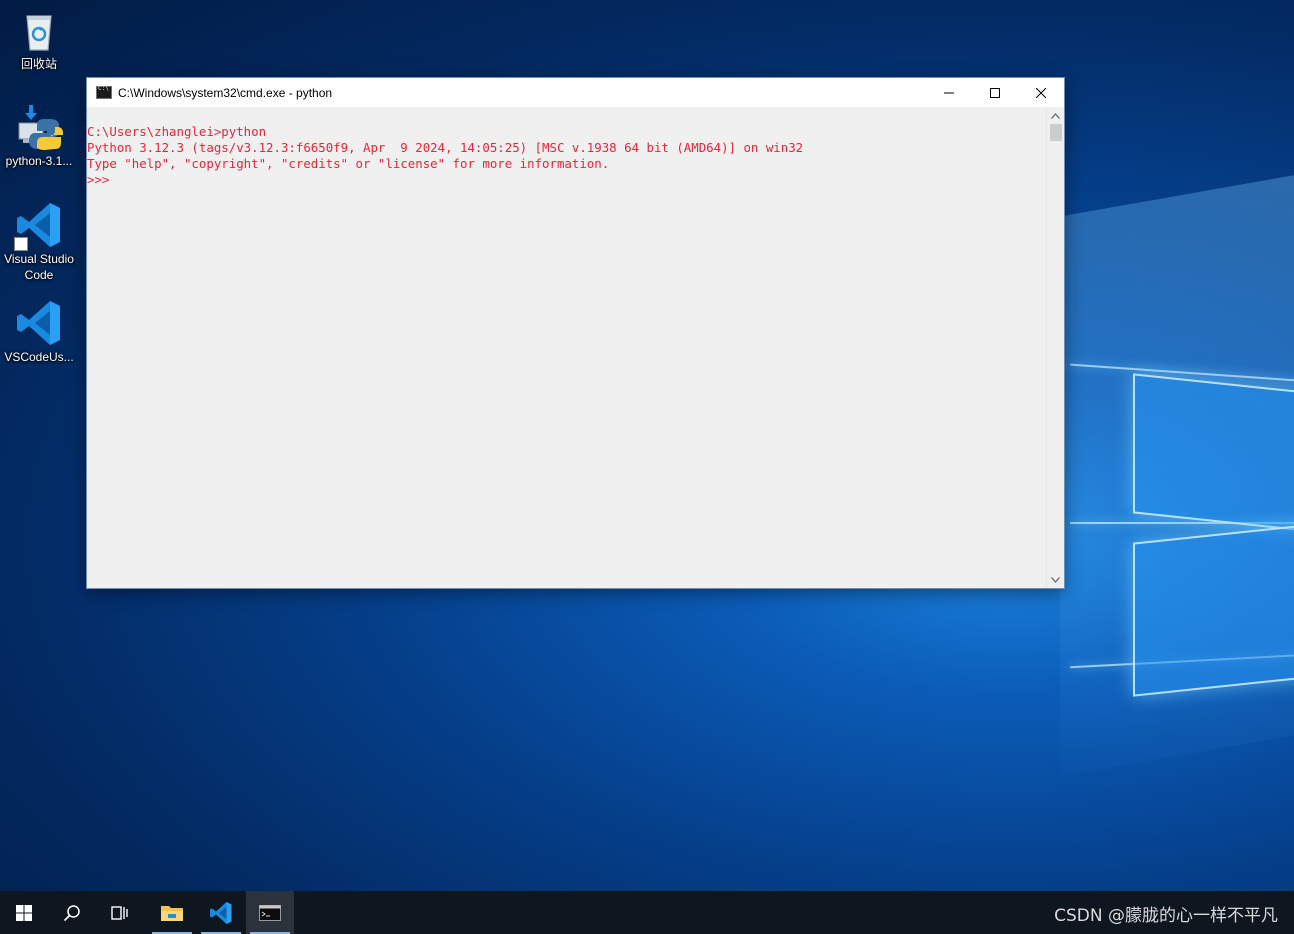 The width and height of the screenshot is (1294, 934). I want to click on scroll-down-button, so click(1055, 579).